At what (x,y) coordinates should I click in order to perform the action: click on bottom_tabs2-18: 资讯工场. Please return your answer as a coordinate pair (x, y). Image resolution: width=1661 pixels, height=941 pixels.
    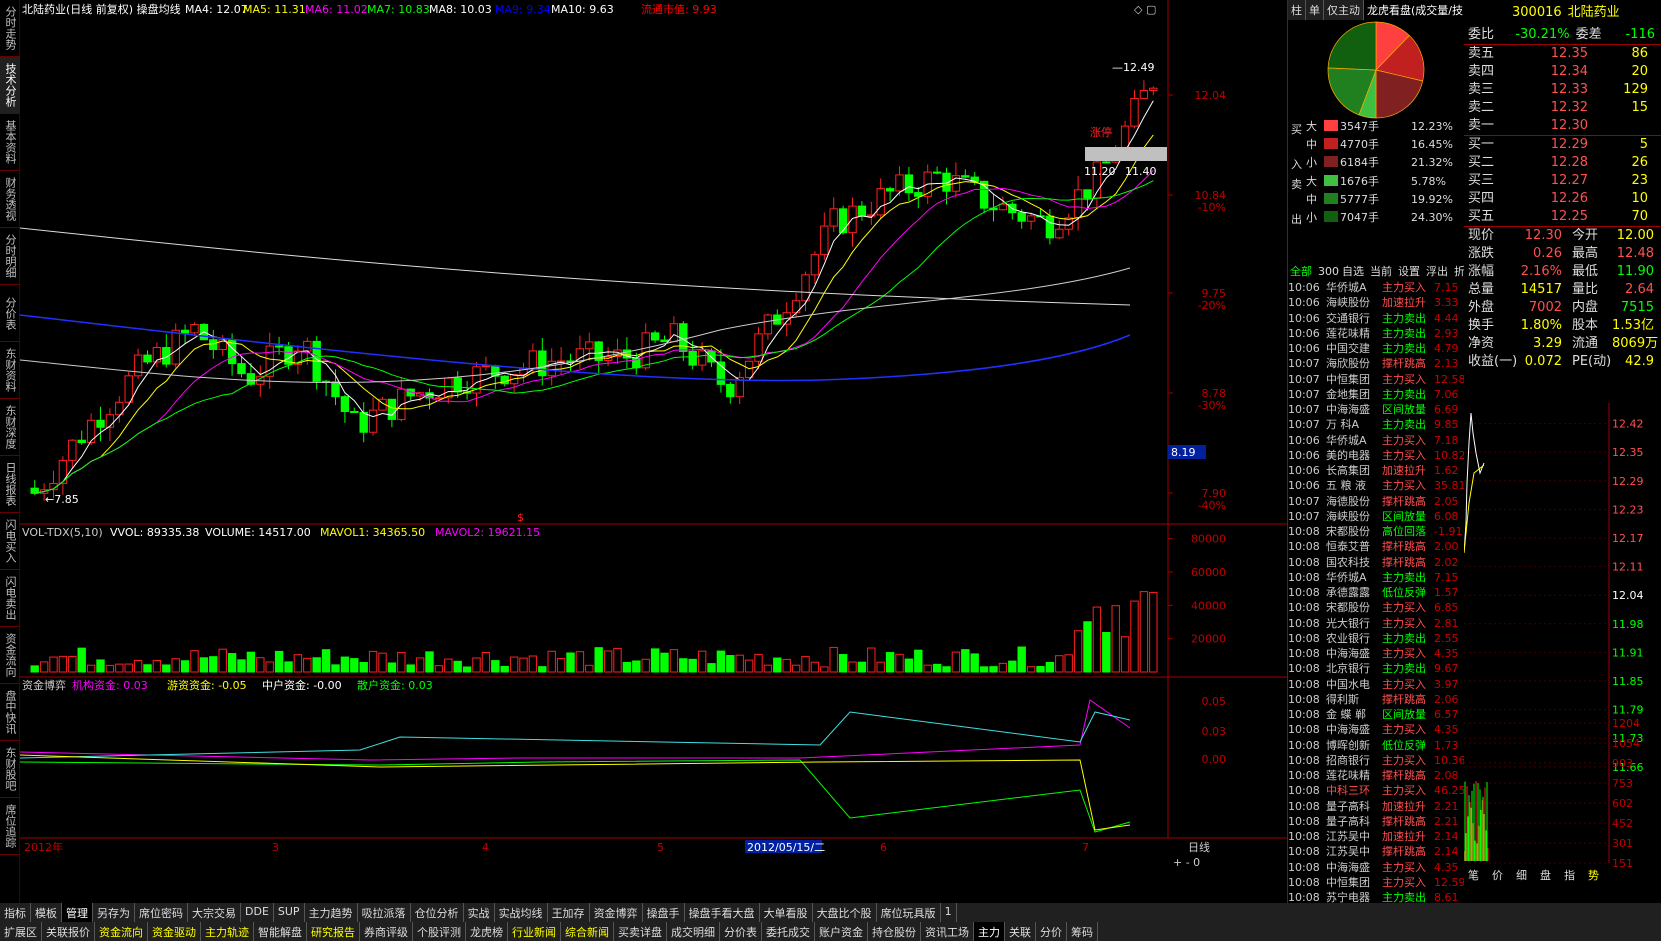
    Looking at the image, I should click on (947, 931).